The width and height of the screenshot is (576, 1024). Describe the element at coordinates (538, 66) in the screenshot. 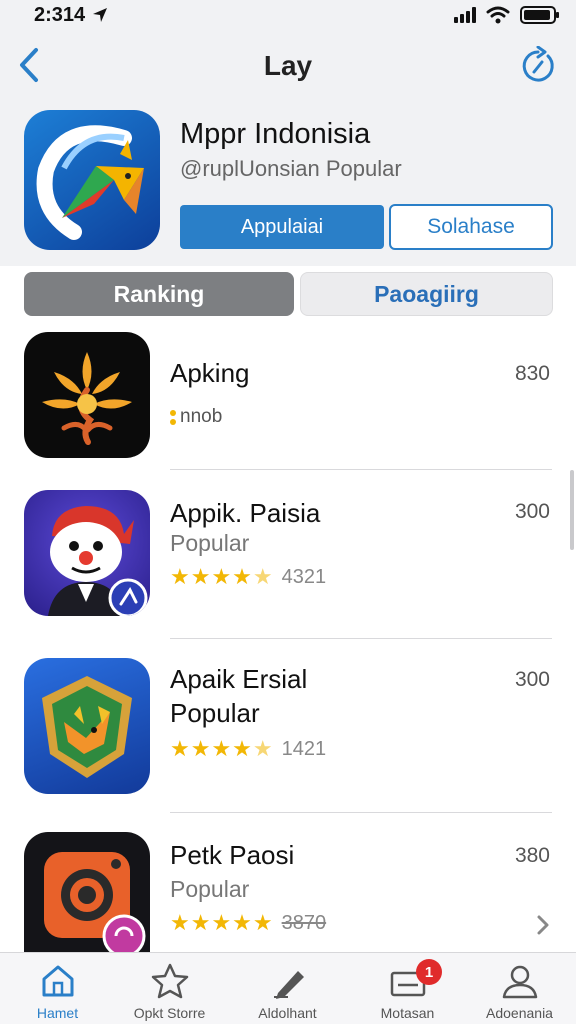

I see `refresh-icon` at that location.